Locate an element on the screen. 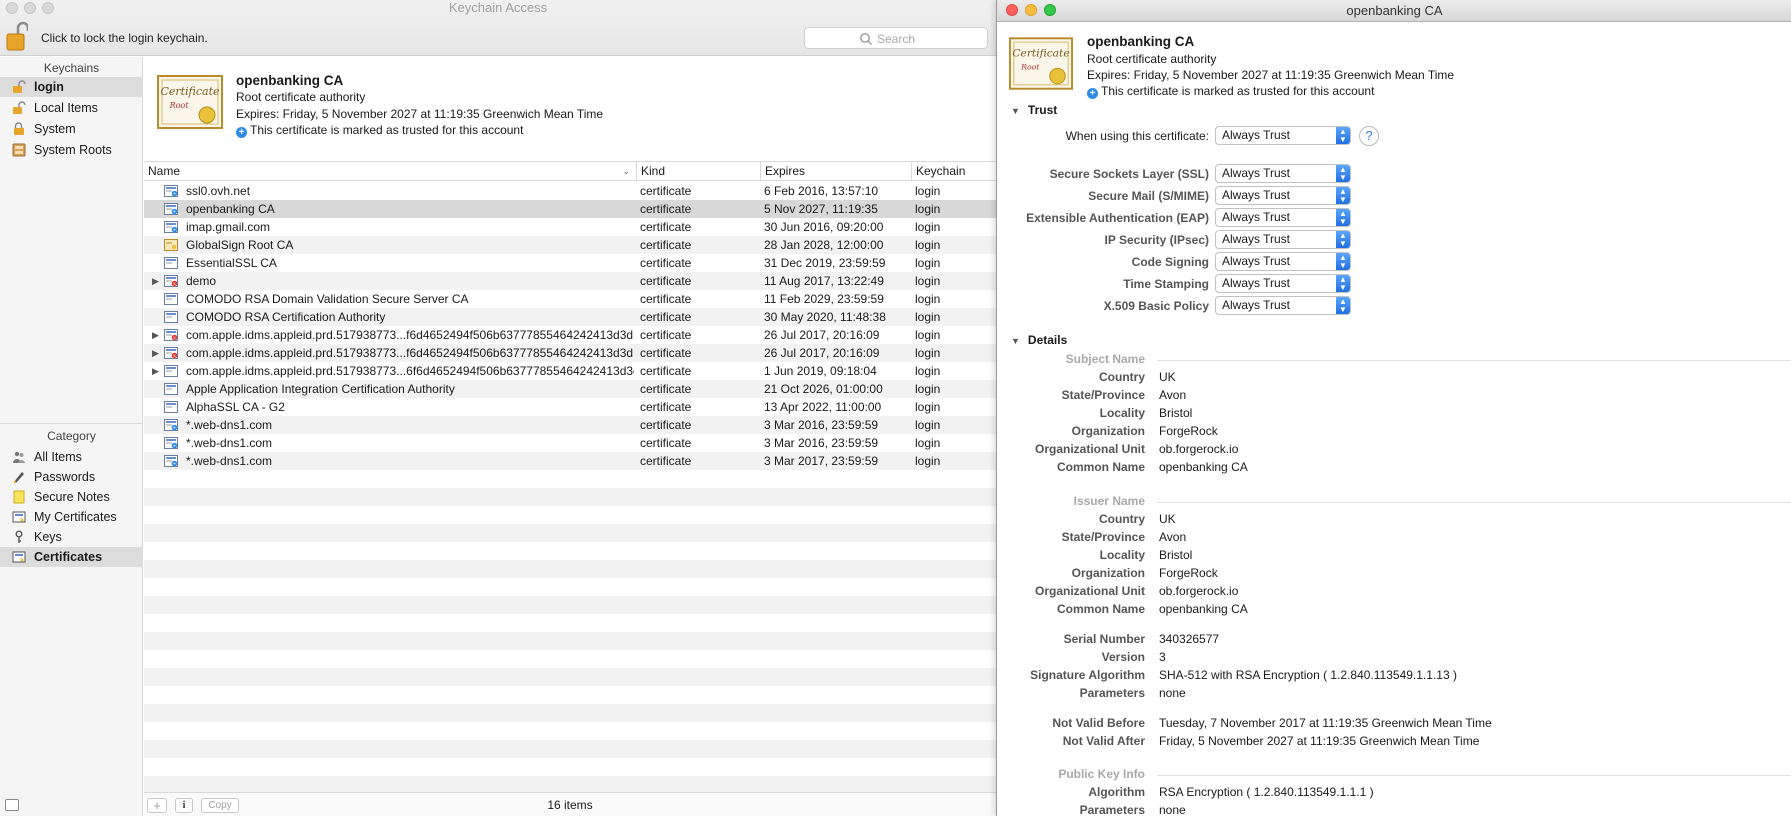 This screenshot has height=816, width=1791. lock-keychain-text: Click to lock the login keychain. is located at coordinates (124, 38).